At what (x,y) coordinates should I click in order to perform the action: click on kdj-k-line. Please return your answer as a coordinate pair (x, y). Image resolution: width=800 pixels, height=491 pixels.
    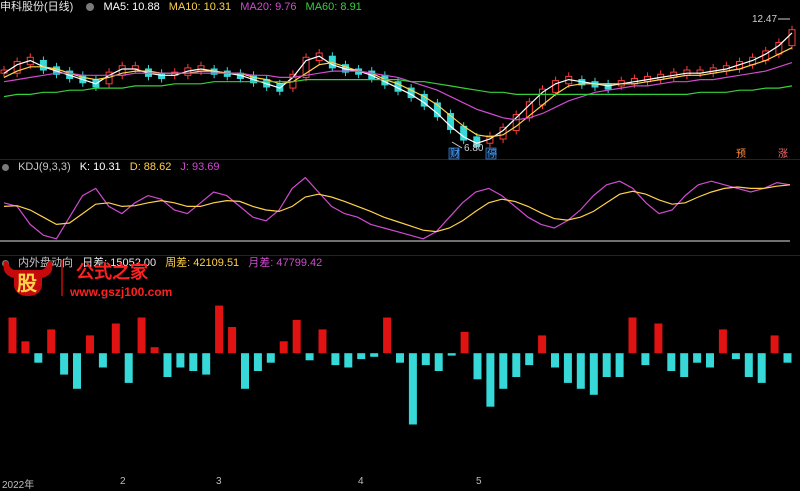
    Looking at the image, I should click on (397, 208).